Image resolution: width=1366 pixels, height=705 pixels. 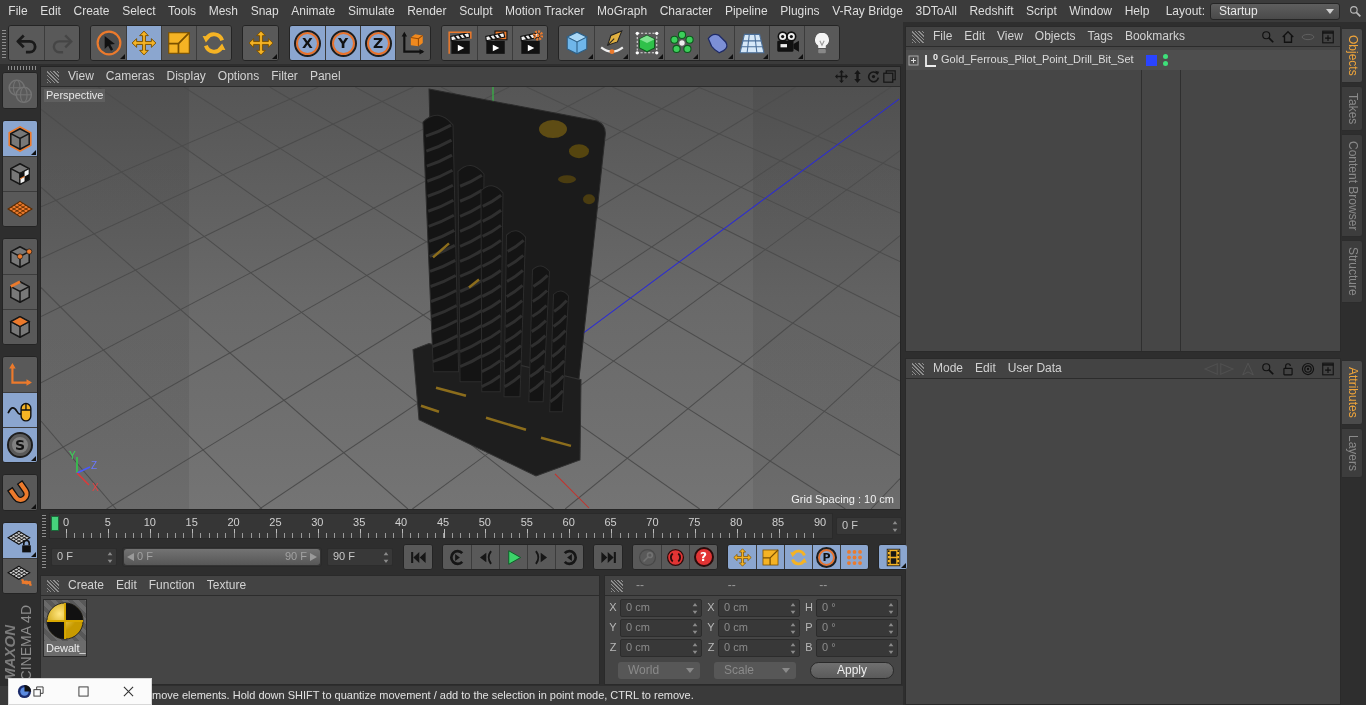 What do you see at coordinates (171, 585) in the screenshot?
I see `menu-item: Function` at bounding box center [171, 585].